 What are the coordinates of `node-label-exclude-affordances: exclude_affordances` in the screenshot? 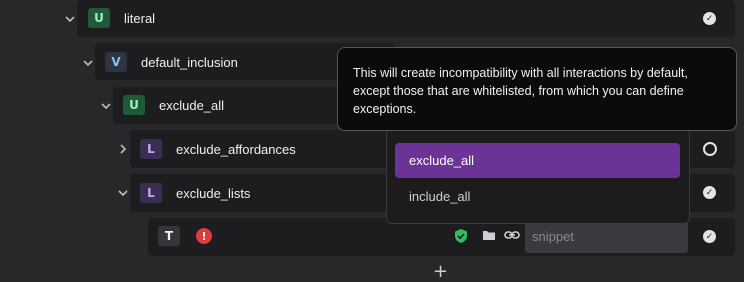 It's located at (236, 149).